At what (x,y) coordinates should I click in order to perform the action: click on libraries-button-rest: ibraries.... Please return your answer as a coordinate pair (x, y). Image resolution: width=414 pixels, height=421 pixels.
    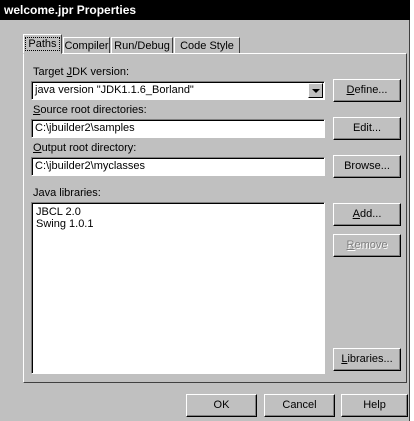
    Looking at the image, I should click on (370, 359).